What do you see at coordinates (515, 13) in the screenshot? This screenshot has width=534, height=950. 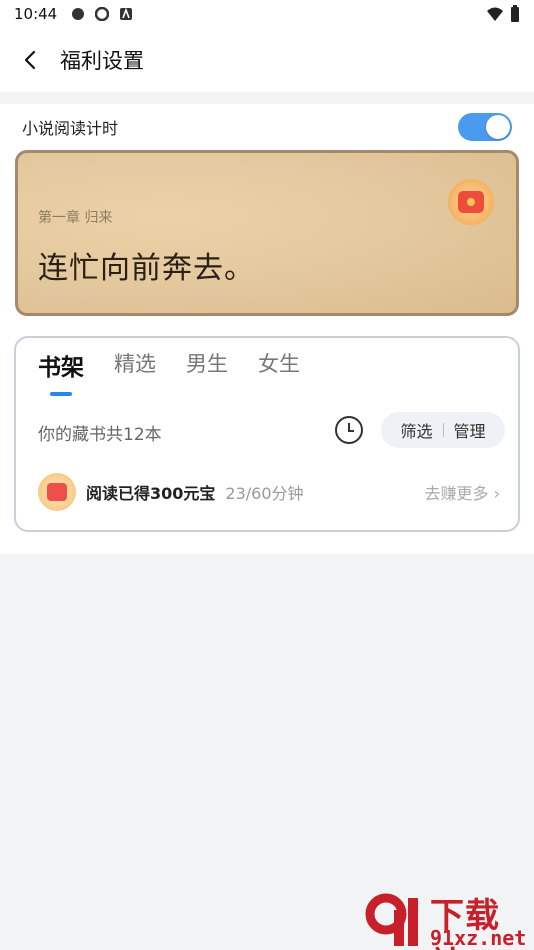 I see `battery-icon` at bounding box center [515, 13].